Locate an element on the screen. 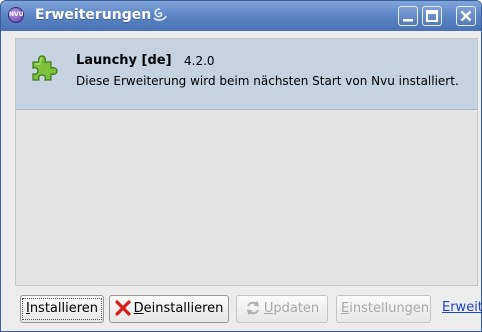 This screenshot has height=332, width=482. uninstall-button-label: Deinstallieren is located at coordinates (169, 309).